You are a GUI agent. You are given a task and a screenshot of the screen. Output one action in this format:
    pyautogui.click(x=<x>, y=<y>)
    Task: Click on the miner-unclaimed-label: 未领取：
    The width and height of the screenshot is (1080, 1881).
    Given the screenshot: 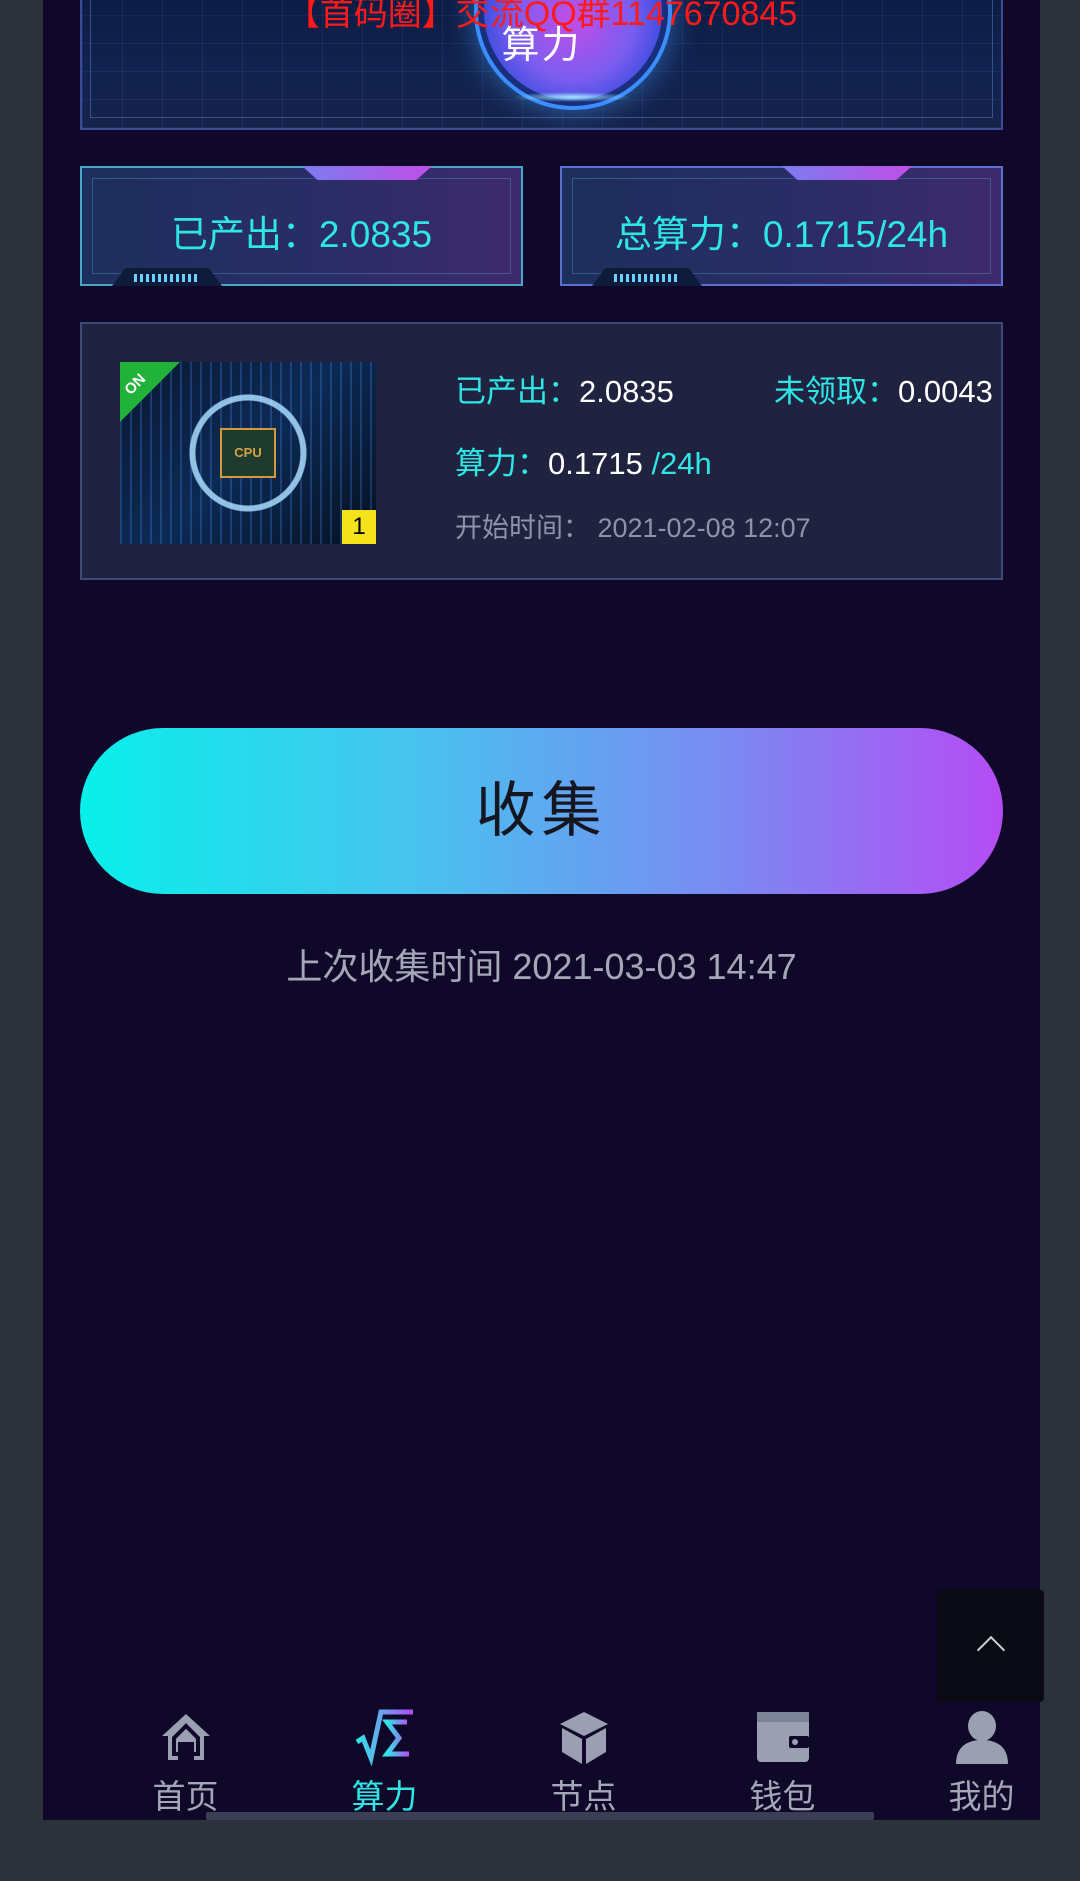 What is the action you would take?
    pyautogui.click(x=836, y=391)
    